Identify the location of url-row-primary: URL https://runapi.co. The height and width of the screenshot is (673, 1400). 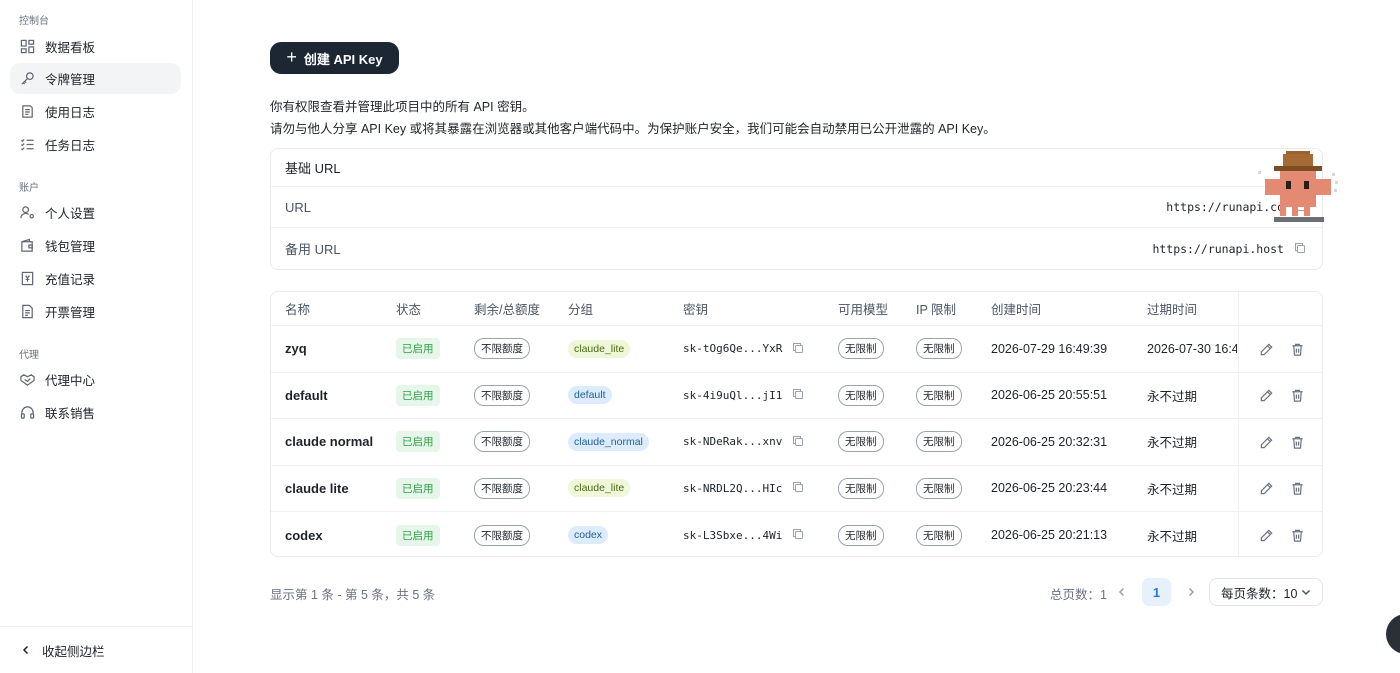
(796, 207).